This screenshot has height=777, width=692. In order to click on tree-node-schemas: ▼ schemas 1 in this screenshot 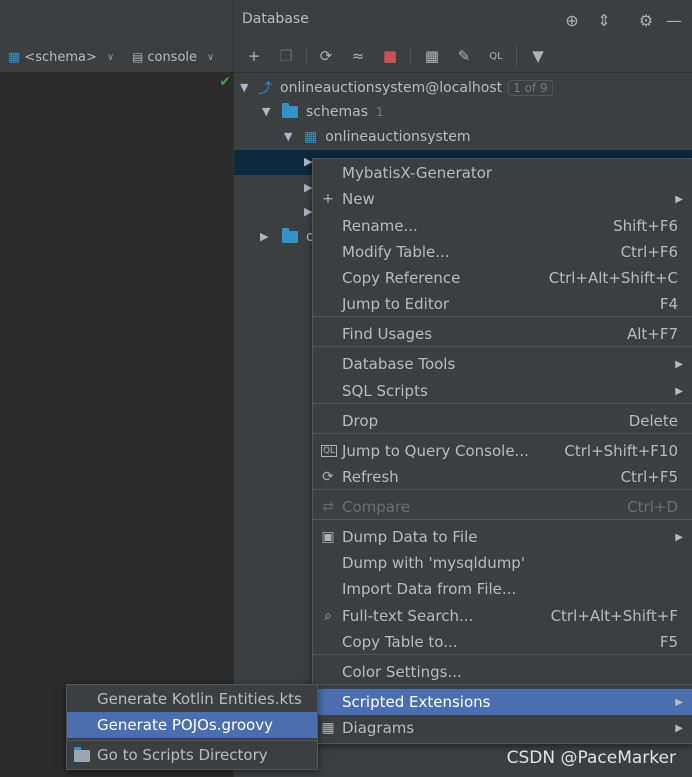, I will do `click(323, 111)`.